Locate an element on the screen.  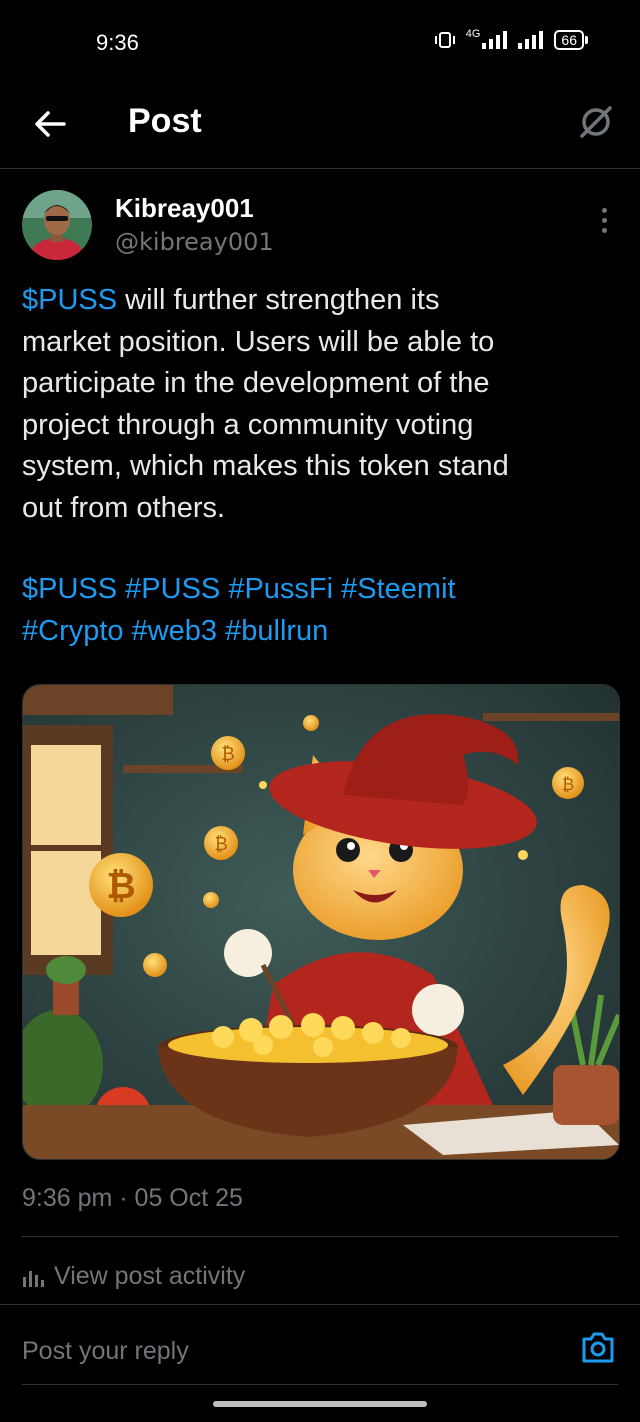
analytics-icon is located at coordinates (33, 1278).